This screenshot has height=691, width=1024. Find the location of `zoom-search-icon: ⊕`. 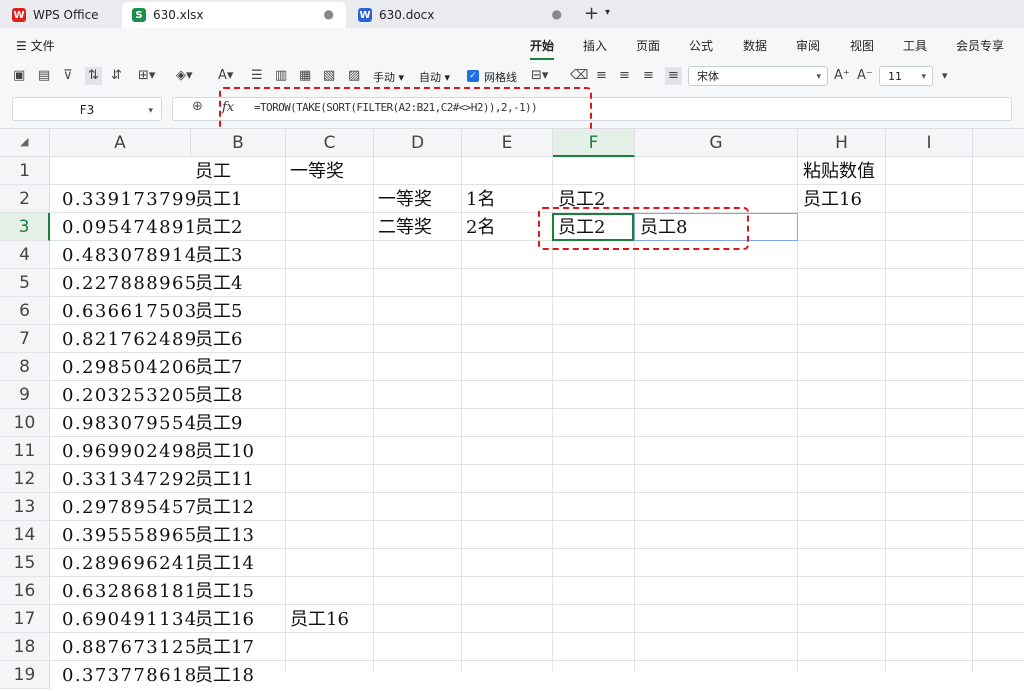

zoom-search-icon: ⊕ is located at coordinates (197, 106).